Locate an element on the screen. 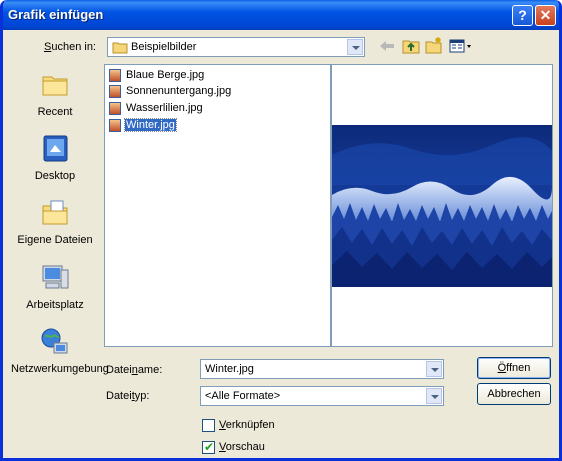 This screenshot has width=562, height=461. place-my-computer: Arbeitsplatz is located at coordinates (55, 287).